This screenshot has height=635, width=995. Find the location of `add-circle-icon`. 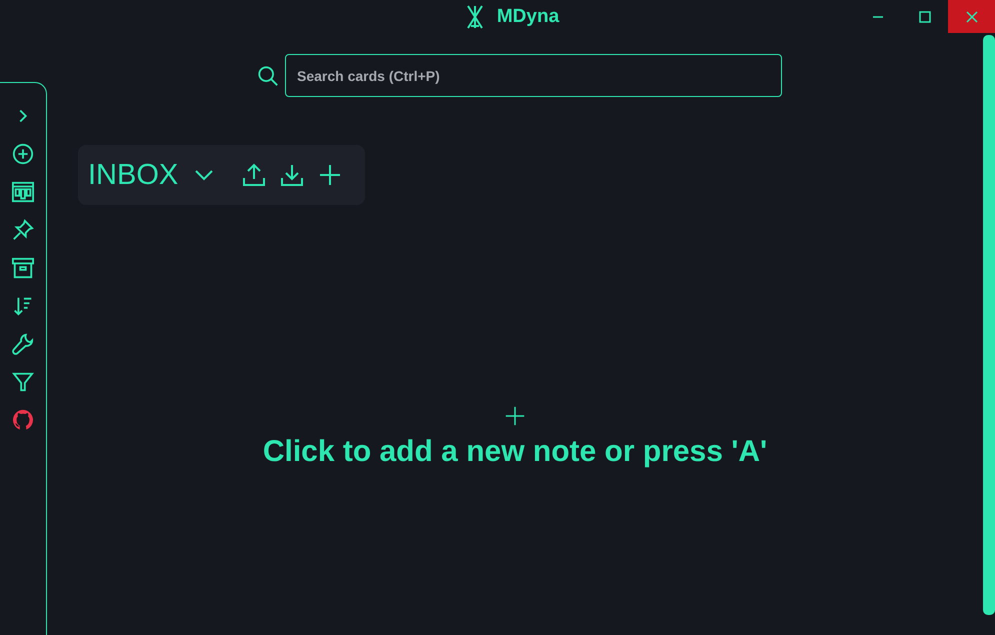

add-circle-icon is located at coordinates (23, 154).